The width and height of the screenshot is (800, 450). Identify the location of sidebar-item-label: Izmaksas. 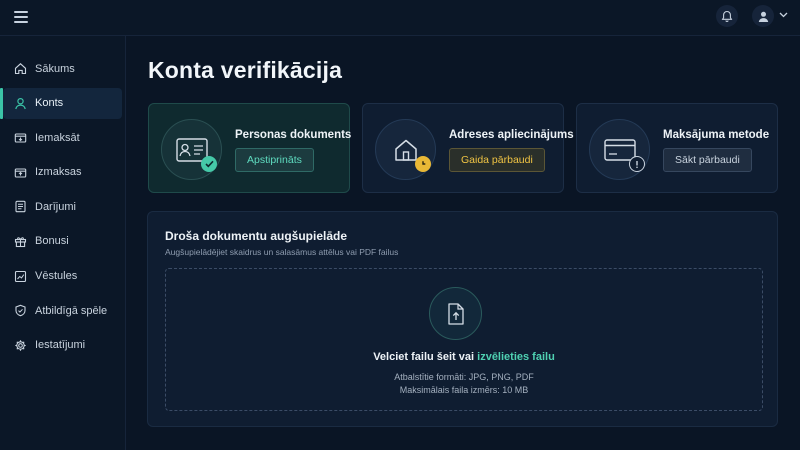
(58, 172).